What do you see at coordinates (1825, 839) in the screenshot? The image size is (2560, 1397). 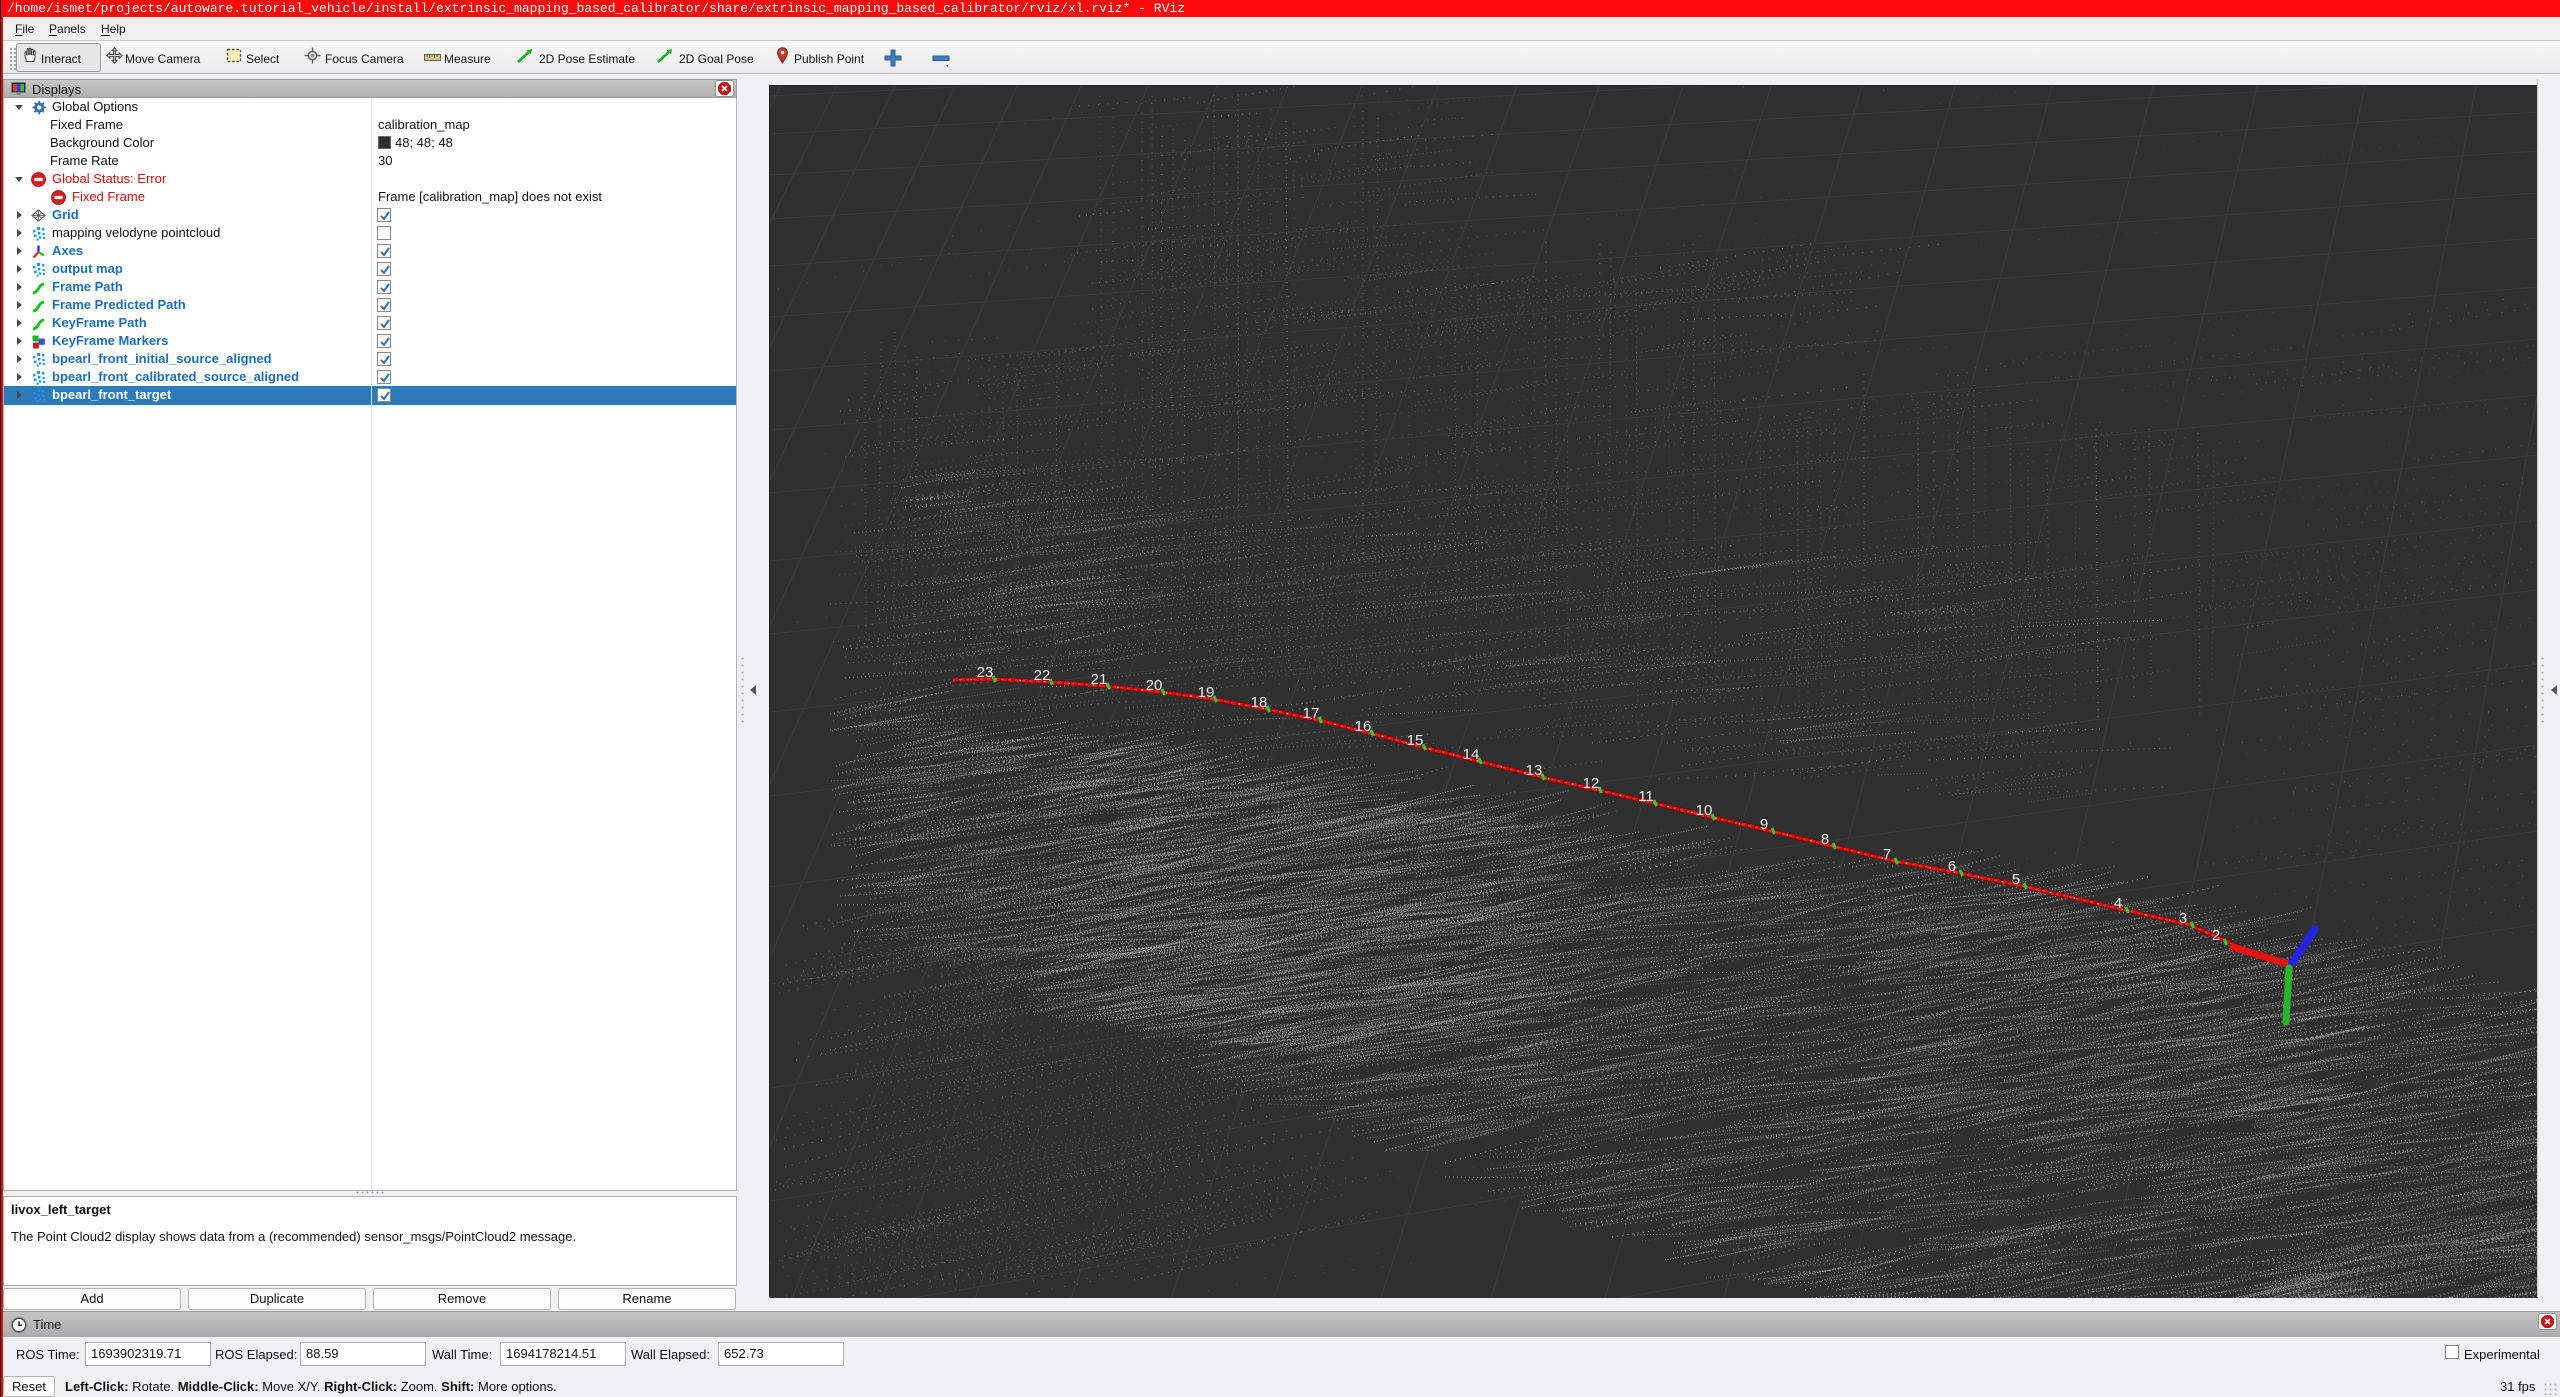 I see `svg-text: 8` at bounding box center [1825, 839].